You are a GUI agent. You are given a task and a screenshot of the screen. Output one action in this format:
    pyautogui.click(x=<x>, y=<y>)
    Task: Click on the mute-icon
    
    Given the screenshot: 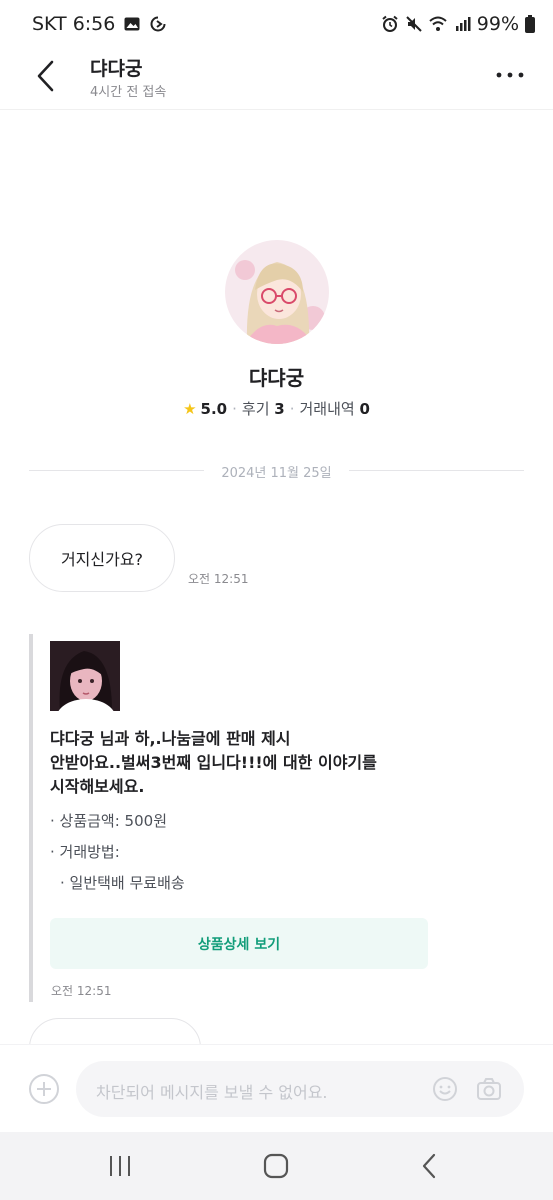 What is the action you would take?
    pyautogui.click(x=414, y=24)
    